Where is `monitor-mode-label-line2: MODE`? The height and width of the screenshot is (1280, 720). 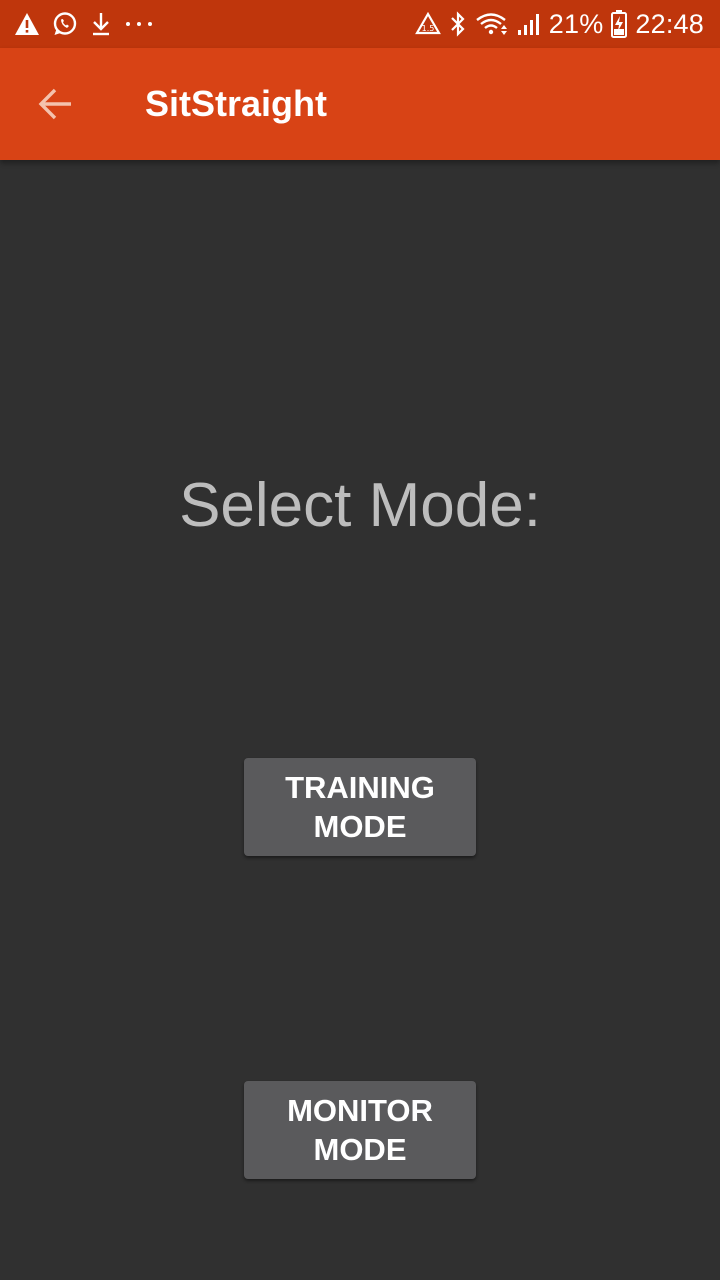 monitor-mode-label-line2: MODE is located at coordinates (360, 1149).